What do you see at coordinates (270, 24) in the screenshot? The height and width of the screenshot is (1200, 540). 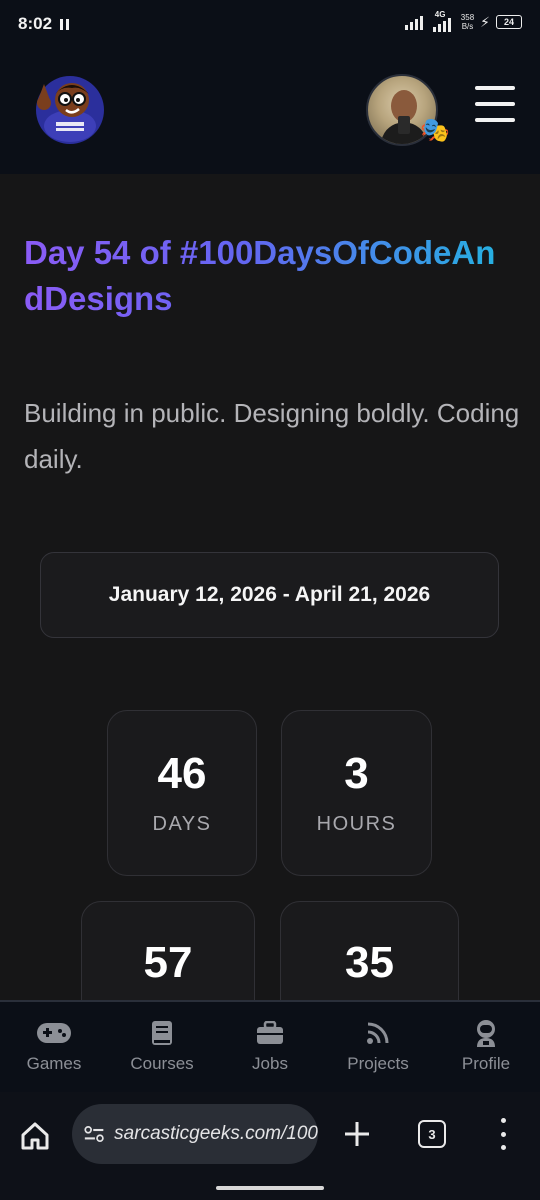 I see `status-bar: 8:02 4G 358 B/s ⚡ 24` at bounding box center [270, 24].